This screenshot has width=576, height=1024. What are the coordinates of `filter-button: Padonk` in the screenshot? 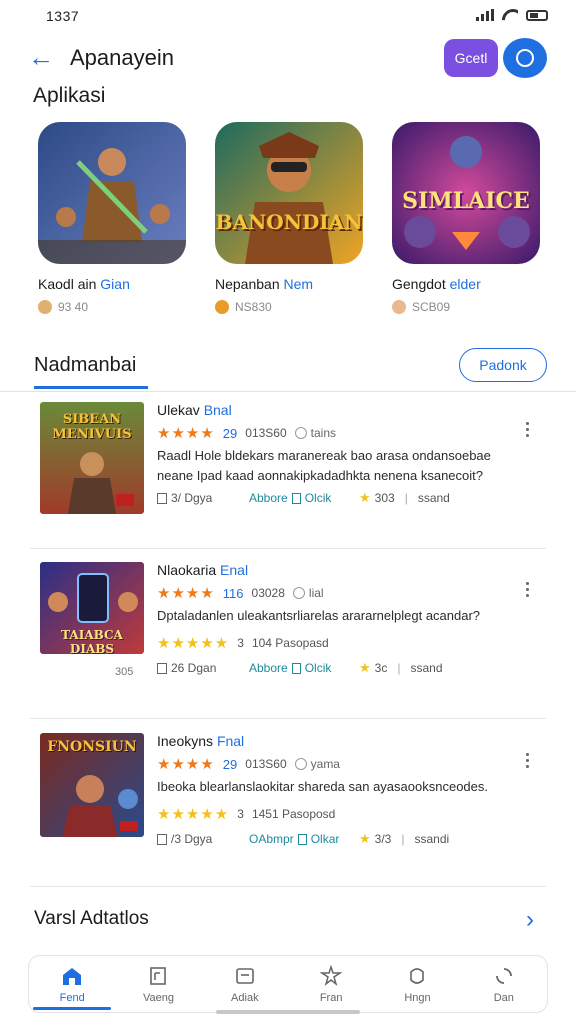 It's located at (503, 365).